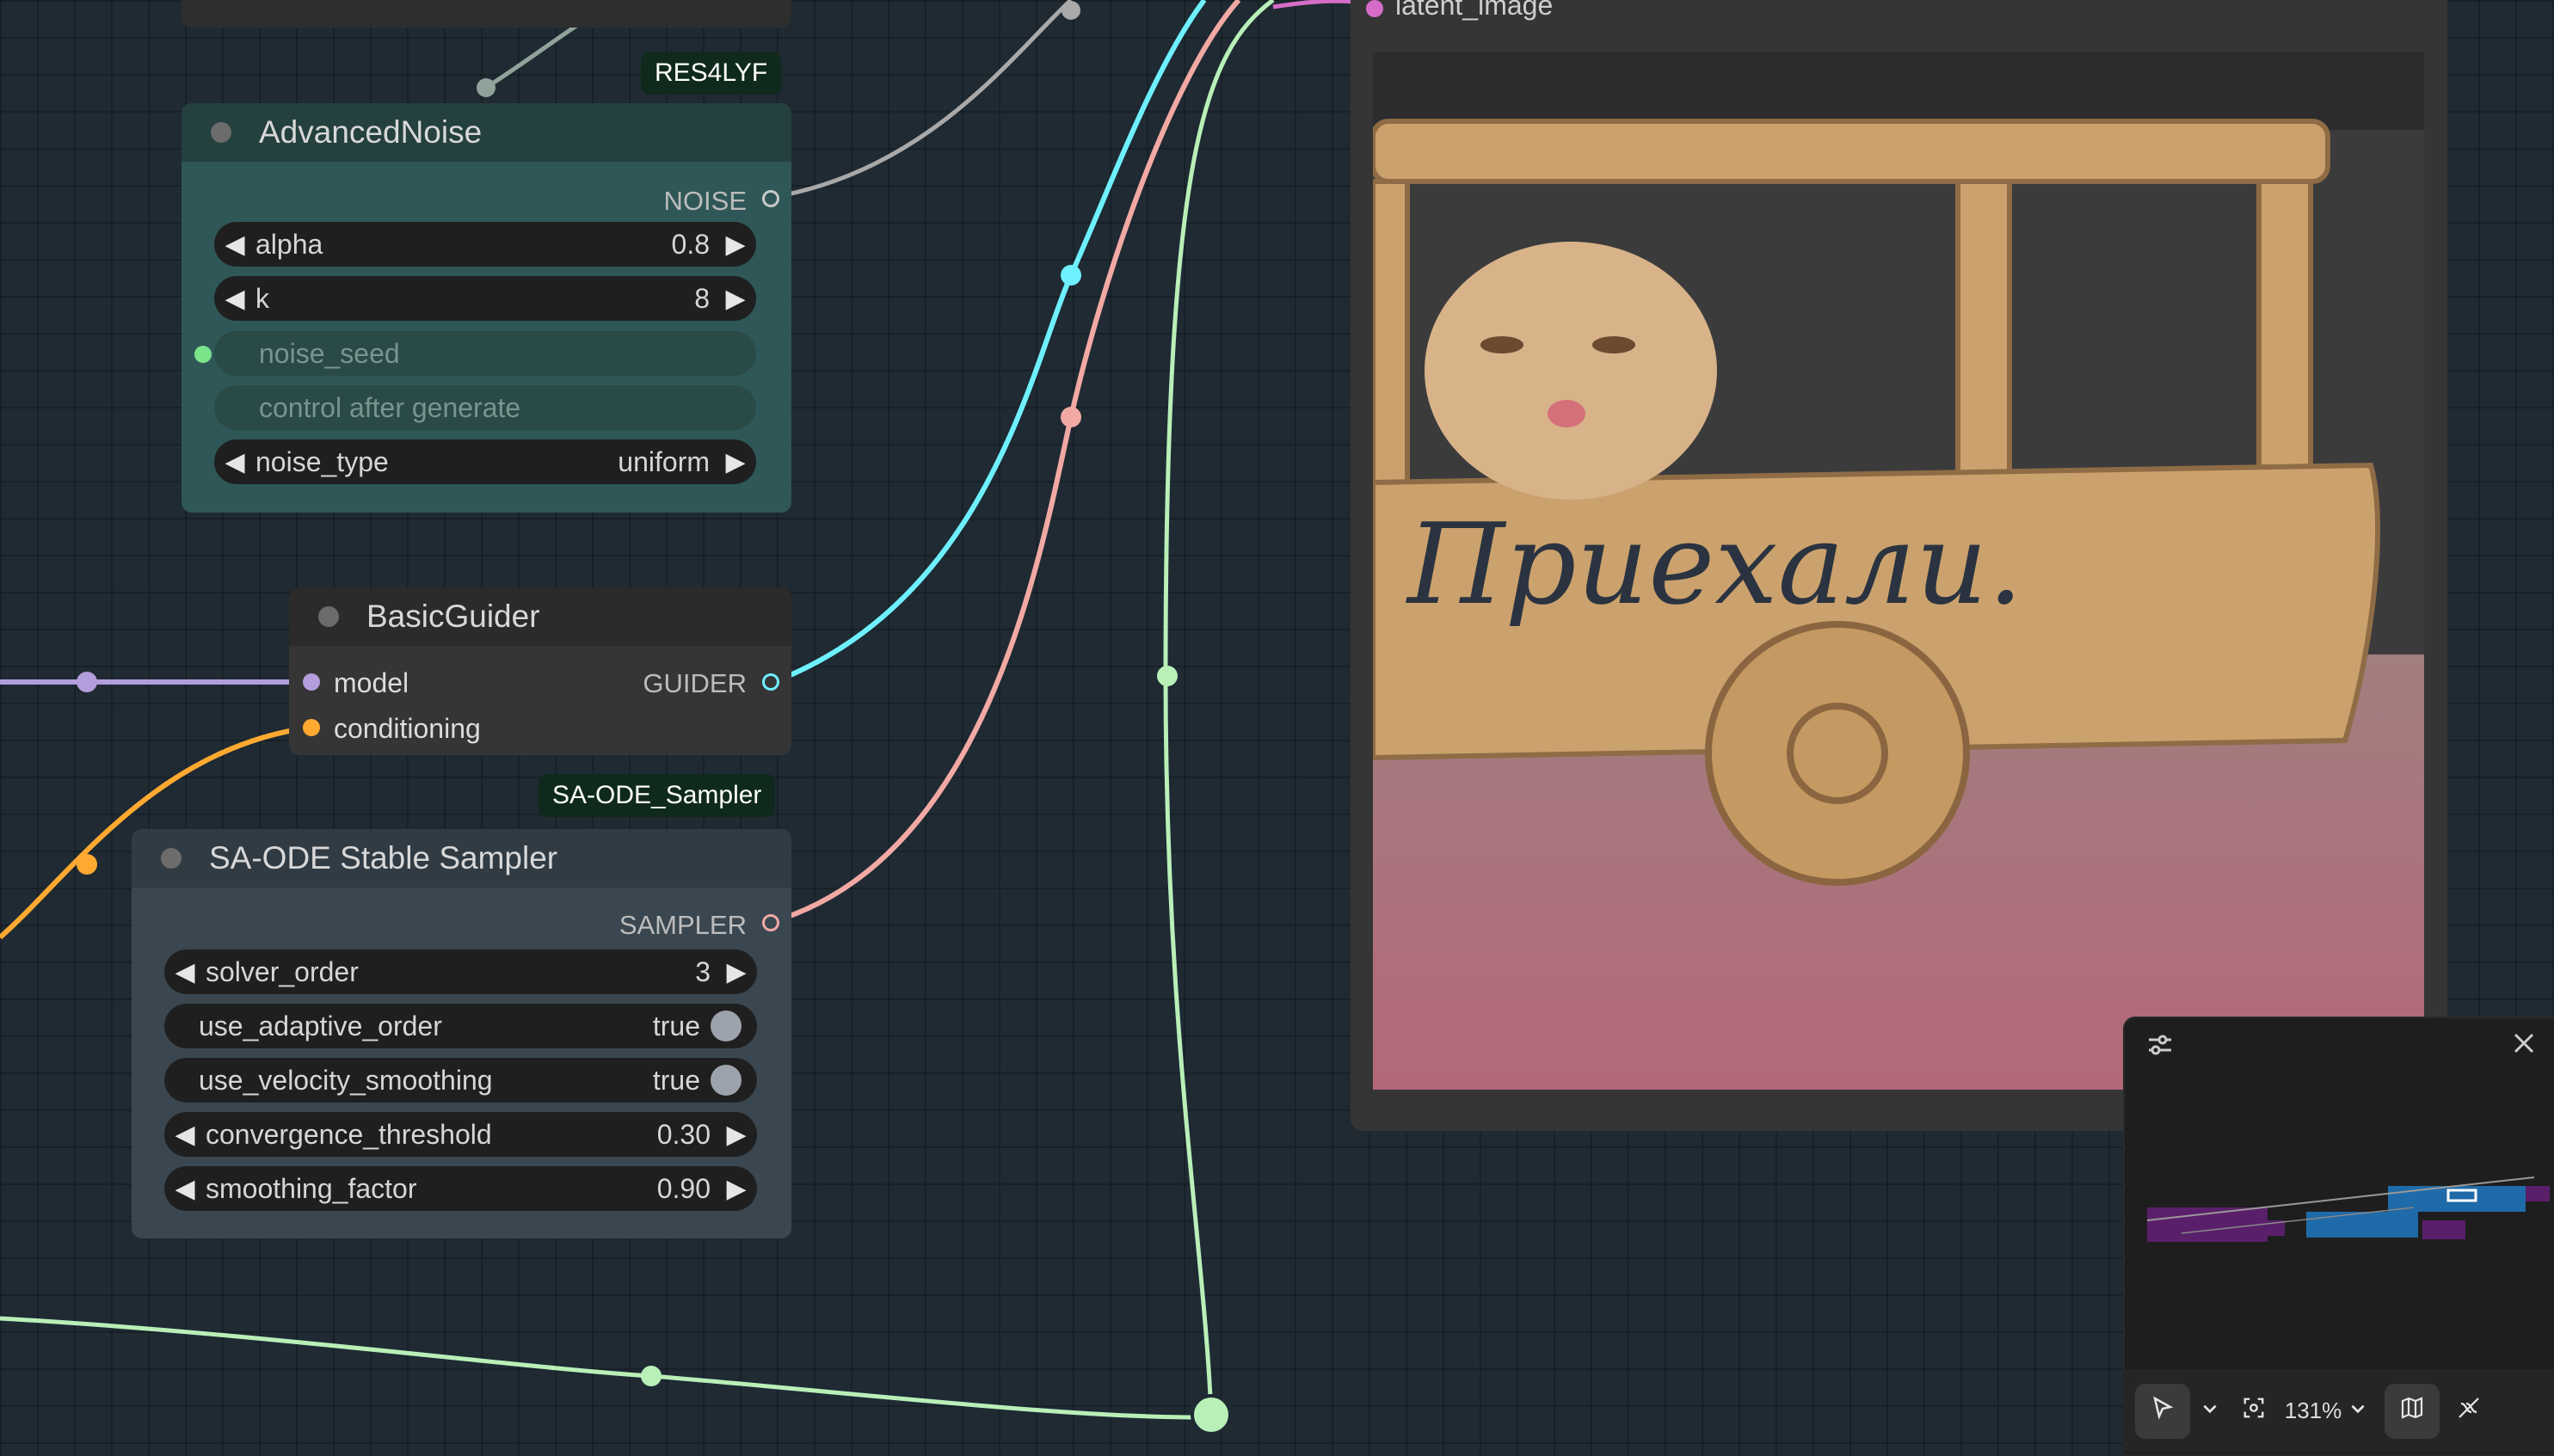 This screenshot has width=2554, height=1456. What do you see at coordinates (407, 729) in the screenshot?
I see `conditioning-input-label: conditioning` at bounding box center [407, 729].